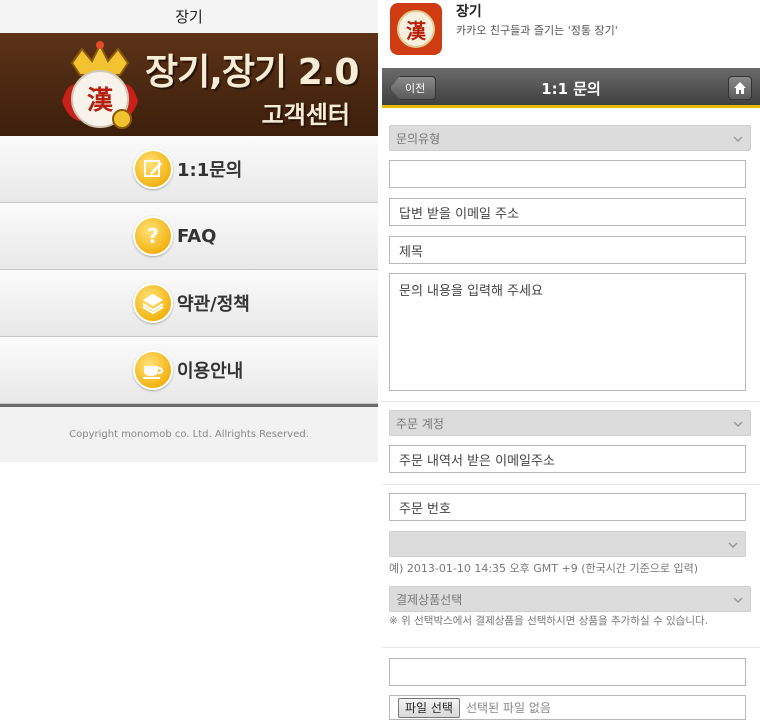 This screenshot has height=720, width=760. I want to click on choose-file-button: 파일 선택, so click(429, 707).